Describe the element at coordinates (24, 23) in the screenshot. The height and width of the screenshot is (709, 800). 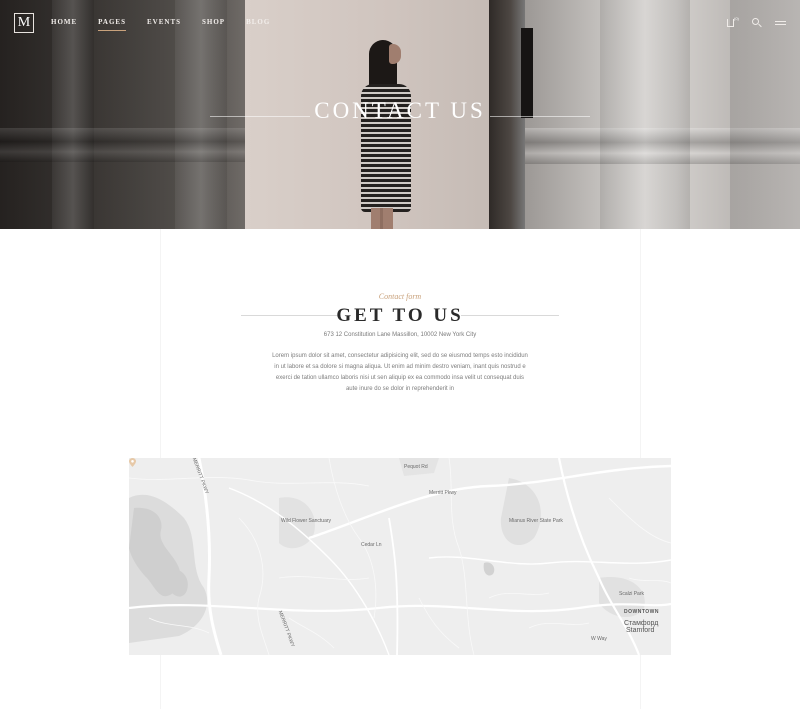
I see `site-logo: M` at that location.